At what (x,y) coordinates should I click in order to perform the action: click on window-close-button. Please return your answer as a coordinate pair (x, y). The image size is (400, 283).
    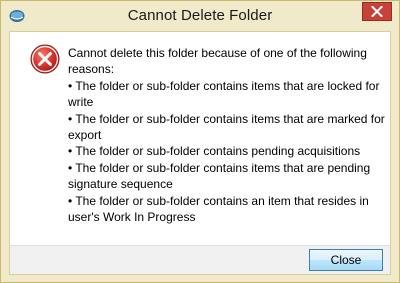
    Looking at the image, I should click on (377, 11).